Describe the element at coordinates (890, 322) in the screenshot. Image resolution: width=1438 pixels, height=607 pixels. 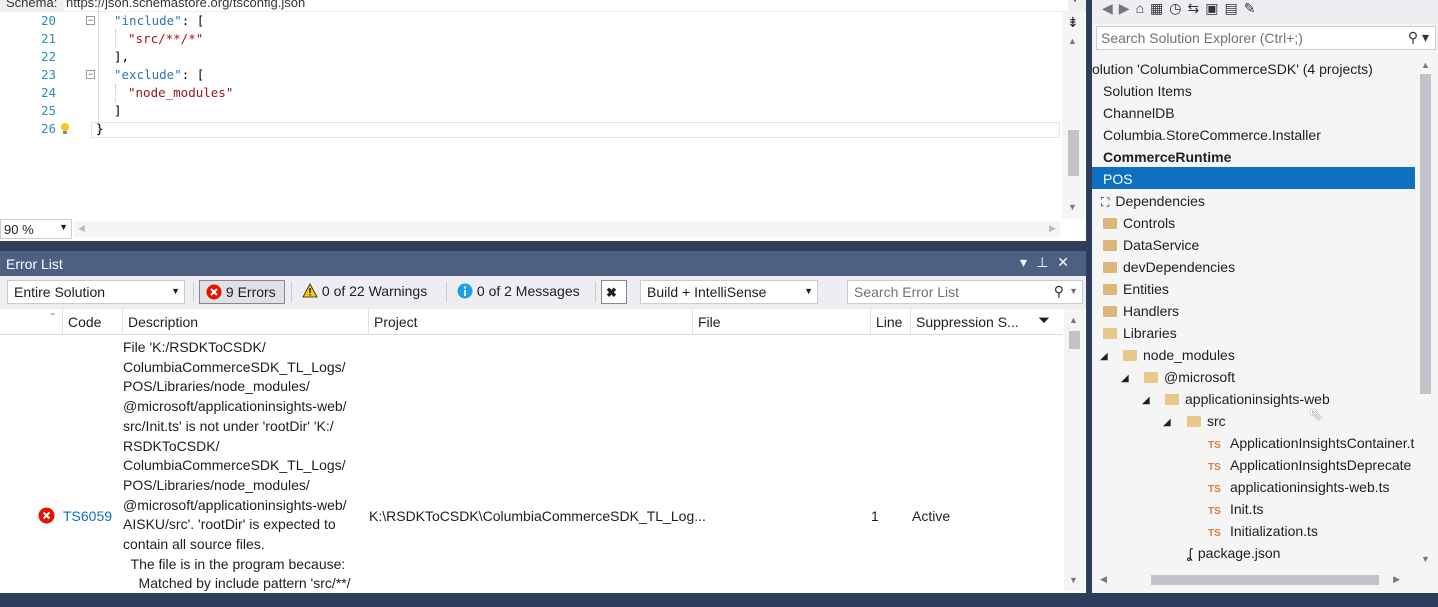
I see `column-header-line: Line` at that location.